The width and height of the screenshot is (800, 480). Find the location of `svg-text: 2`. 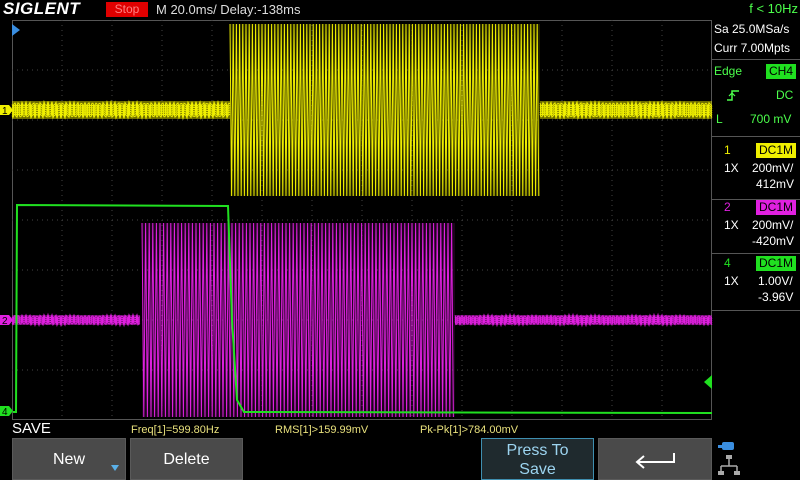

svg-text: 2 is located at coordinates (5, 321).